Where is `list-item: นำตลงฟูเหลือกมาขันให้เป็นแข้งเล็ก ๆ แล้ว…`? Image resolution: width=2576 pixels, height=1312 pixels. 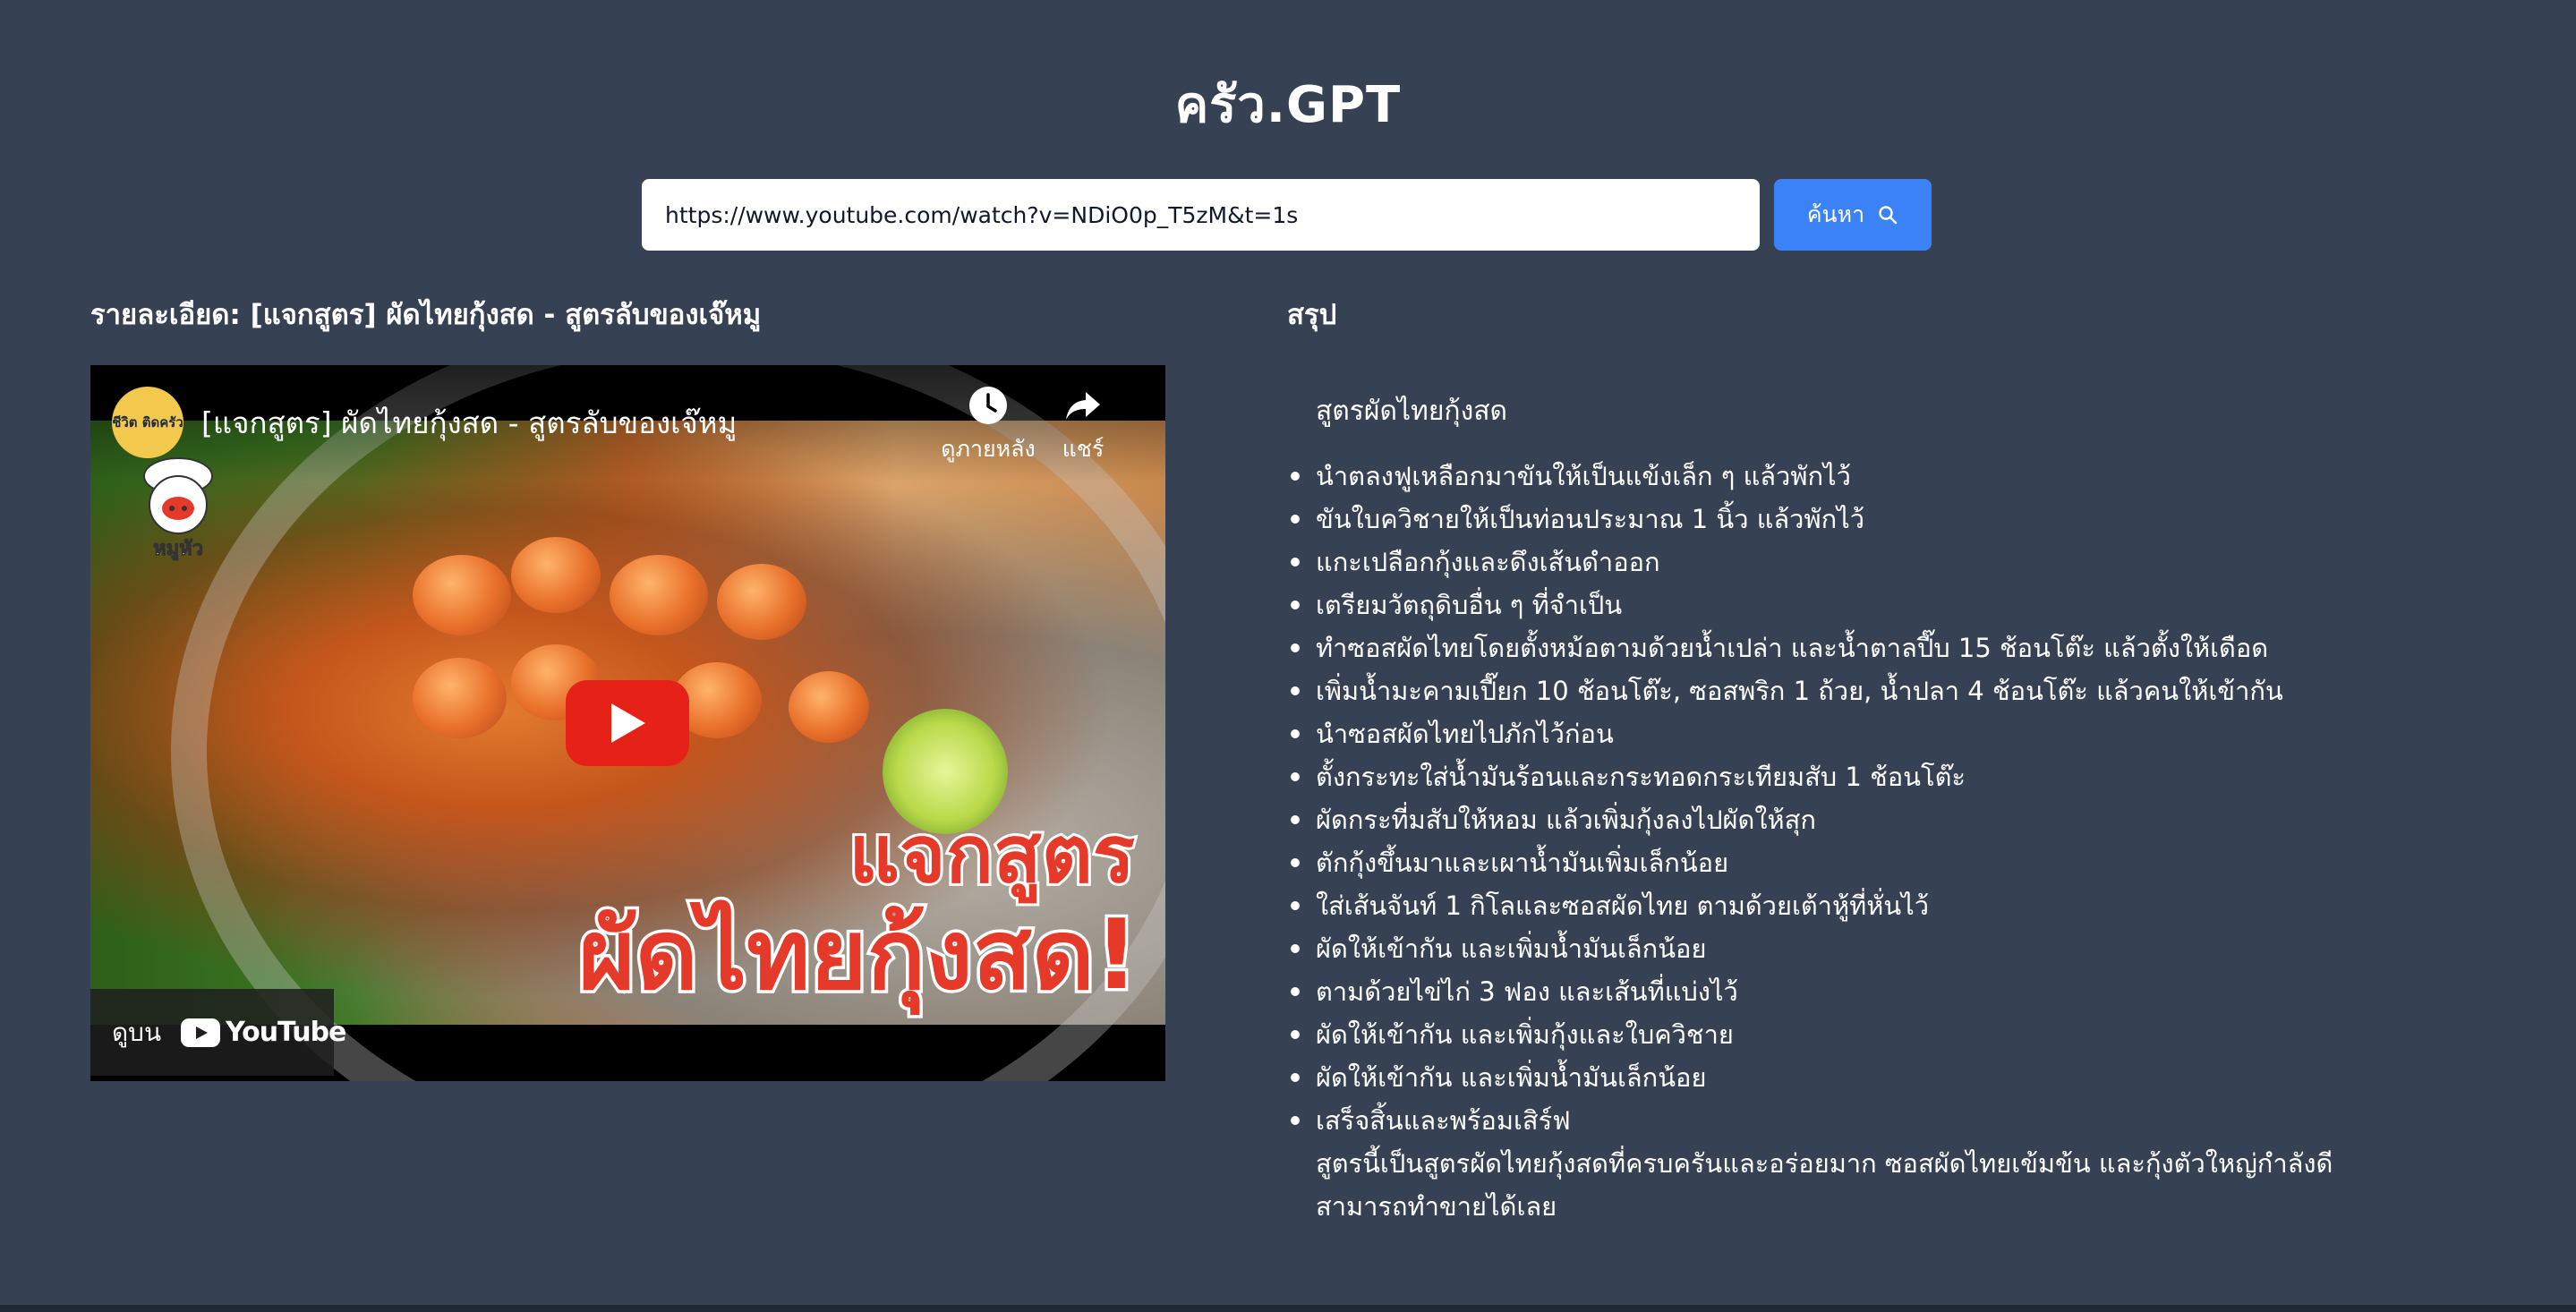
list-item: นำตลงฟูเหลือกมาขันให้เป็นแข้งเล็ก ๆ แล้ว… is located at coordinates (1842, 476).